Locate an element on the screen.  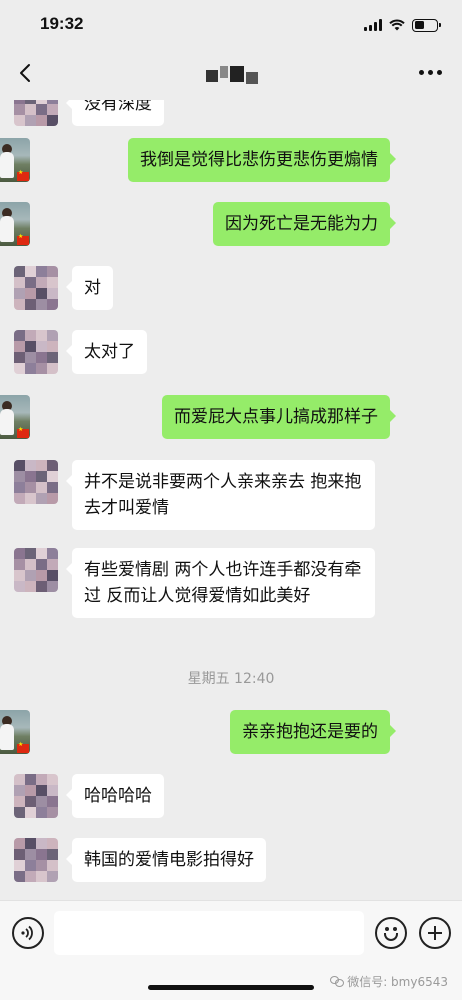
back-button is located at coordinates (26, 73).